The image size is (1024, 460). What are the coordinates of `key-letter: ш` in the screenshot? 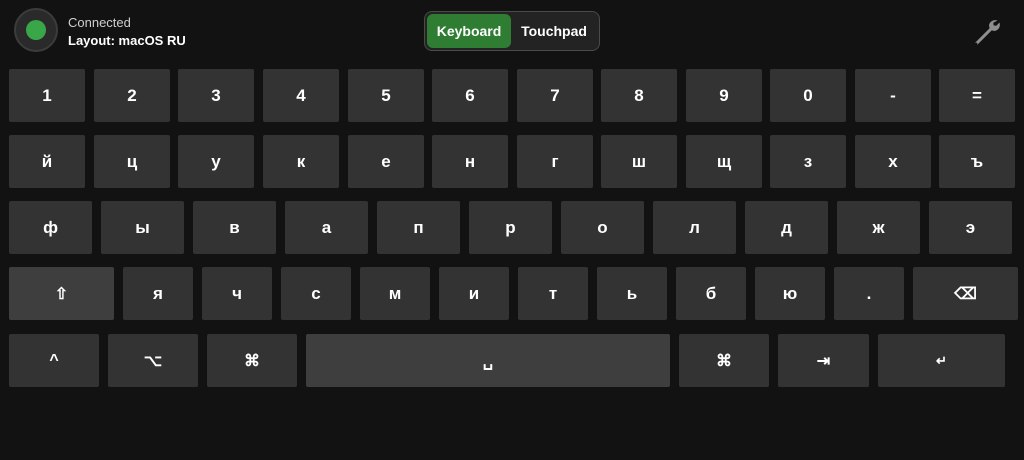 It's located at (639, 161).